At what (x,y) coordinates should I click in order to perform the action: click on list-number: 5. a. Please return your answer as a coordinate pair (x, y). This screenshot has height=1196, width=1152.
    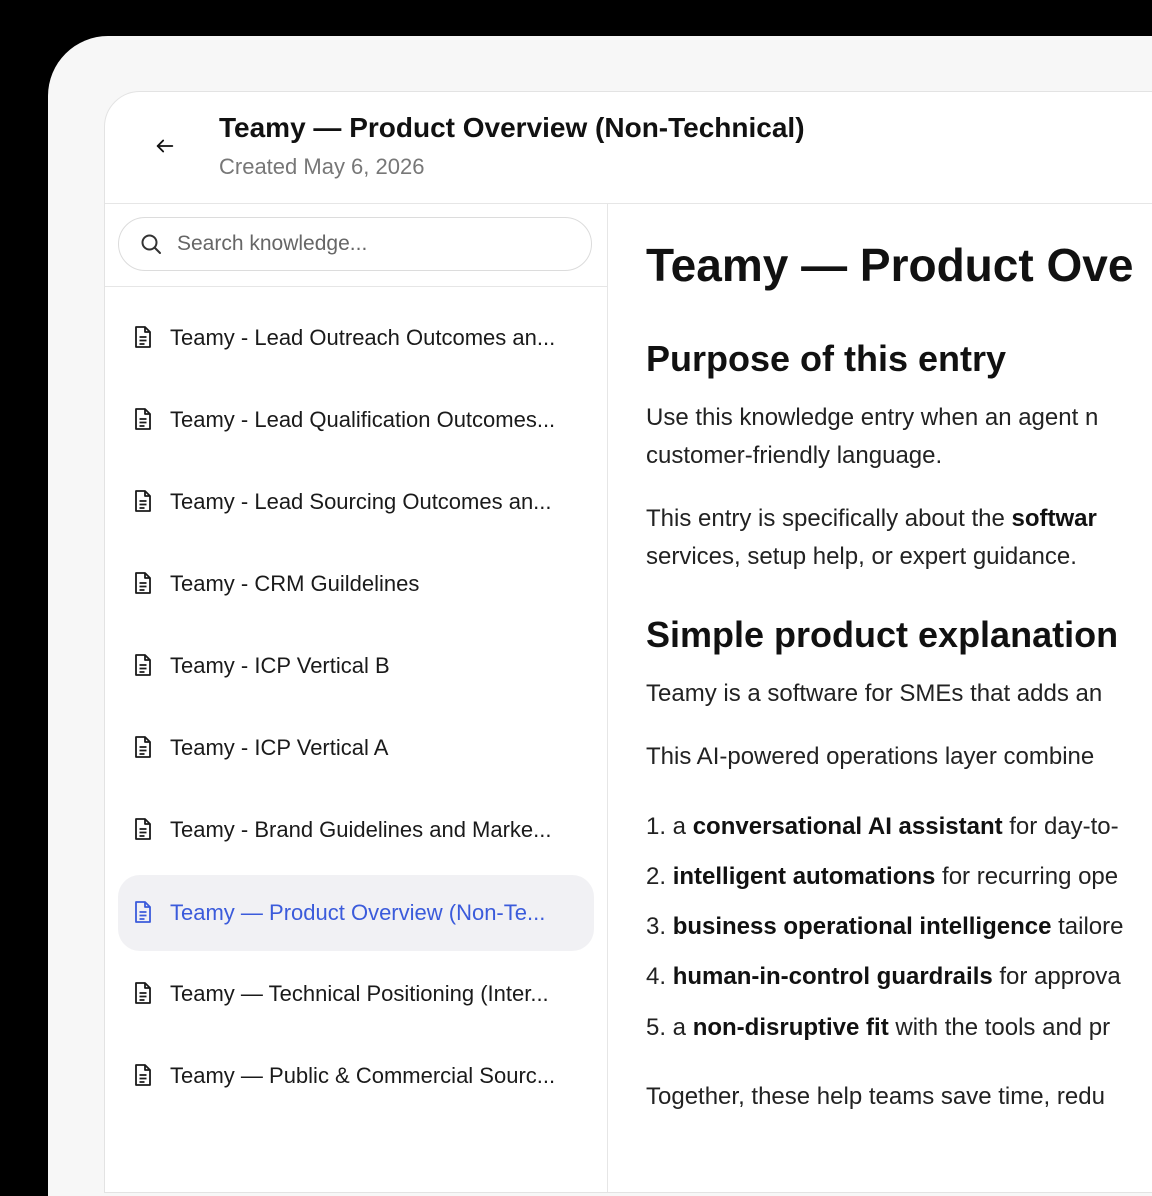
    Looking at the image, I should click on (669, 1027).